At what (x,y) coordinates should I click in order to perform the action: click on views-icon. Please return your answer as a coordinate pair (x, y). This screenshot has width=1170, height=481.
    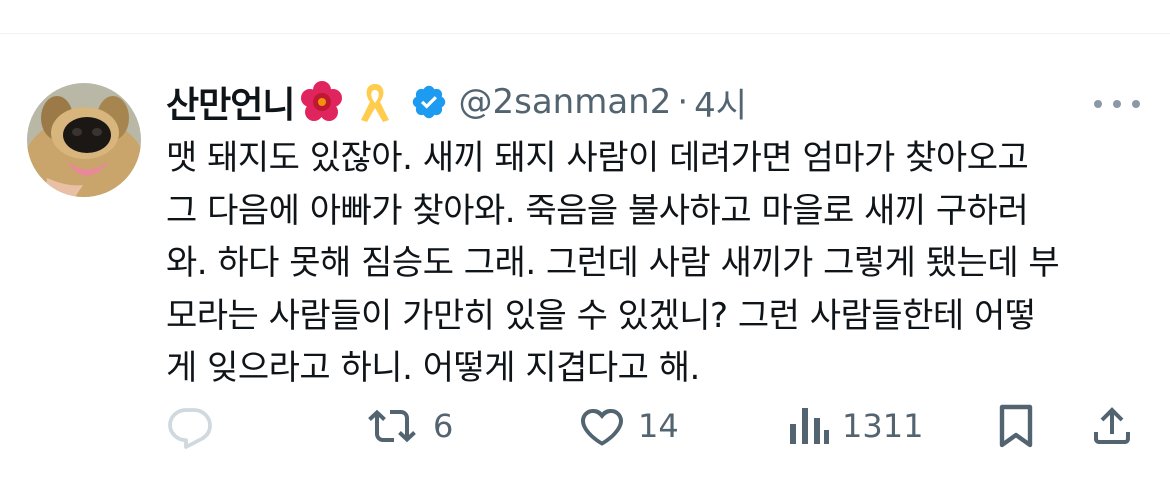
    Looking at the image, I should click on (808, 426).